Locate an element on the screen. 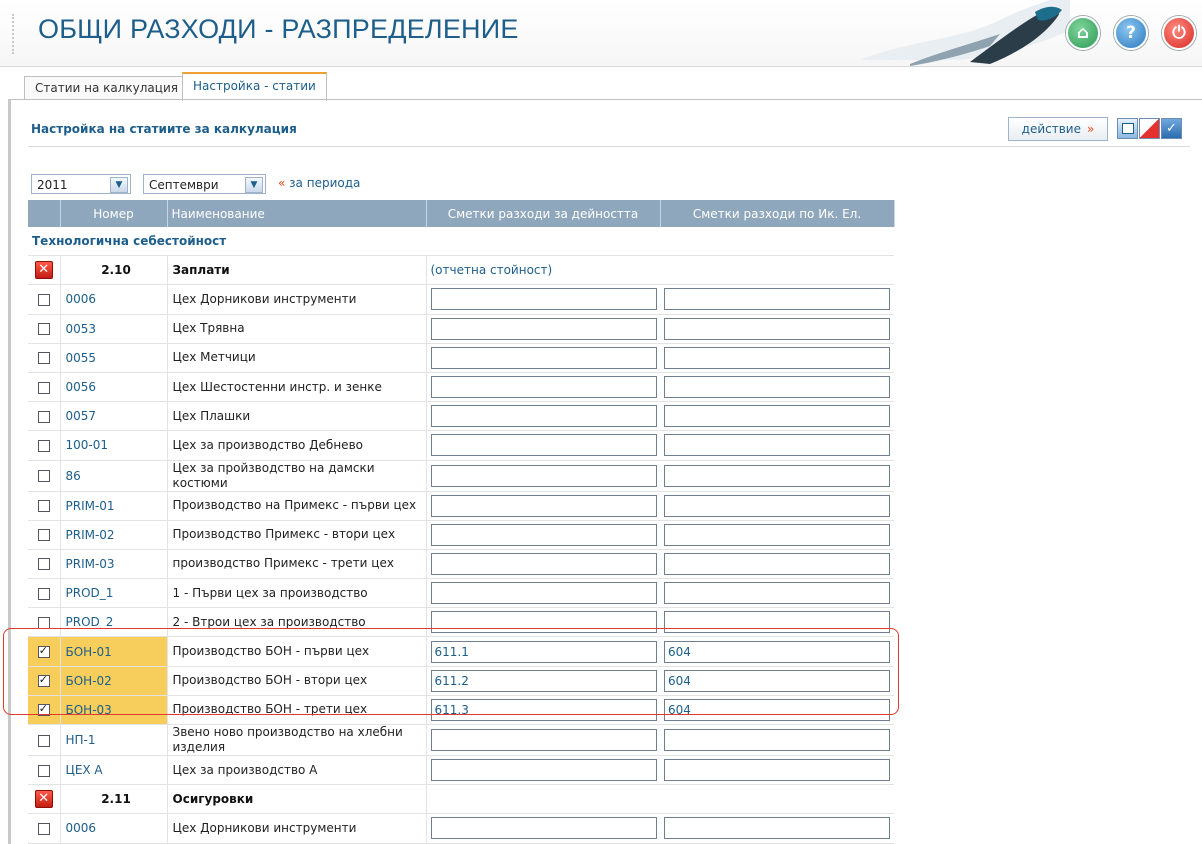 This screenshot has height=844, width=1202. power-button: ⏻ is located at coordinates (1179, 33).